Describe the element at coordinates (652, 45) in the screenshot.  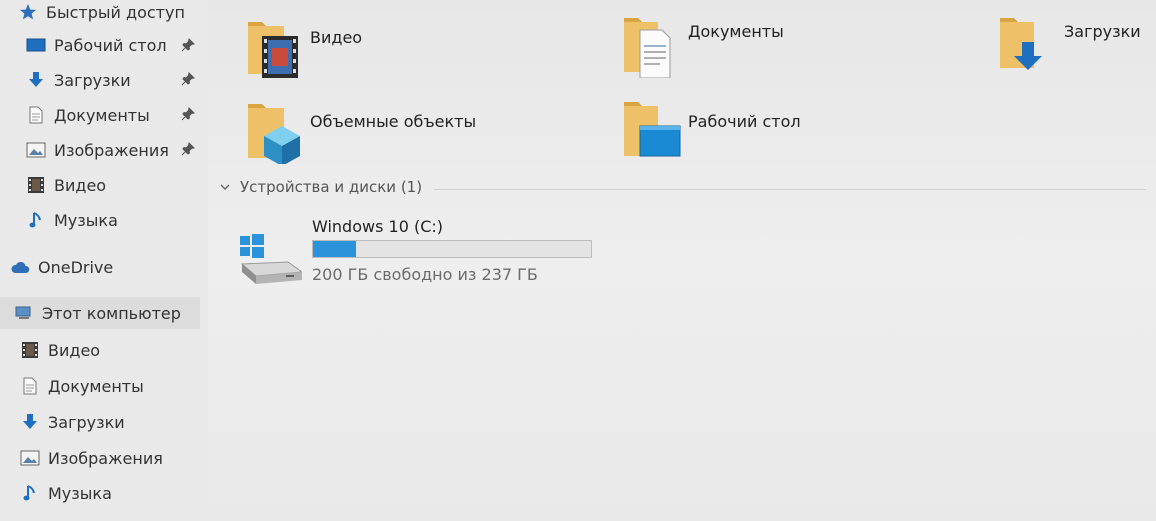
I see `documents-folder-icon` at that location.